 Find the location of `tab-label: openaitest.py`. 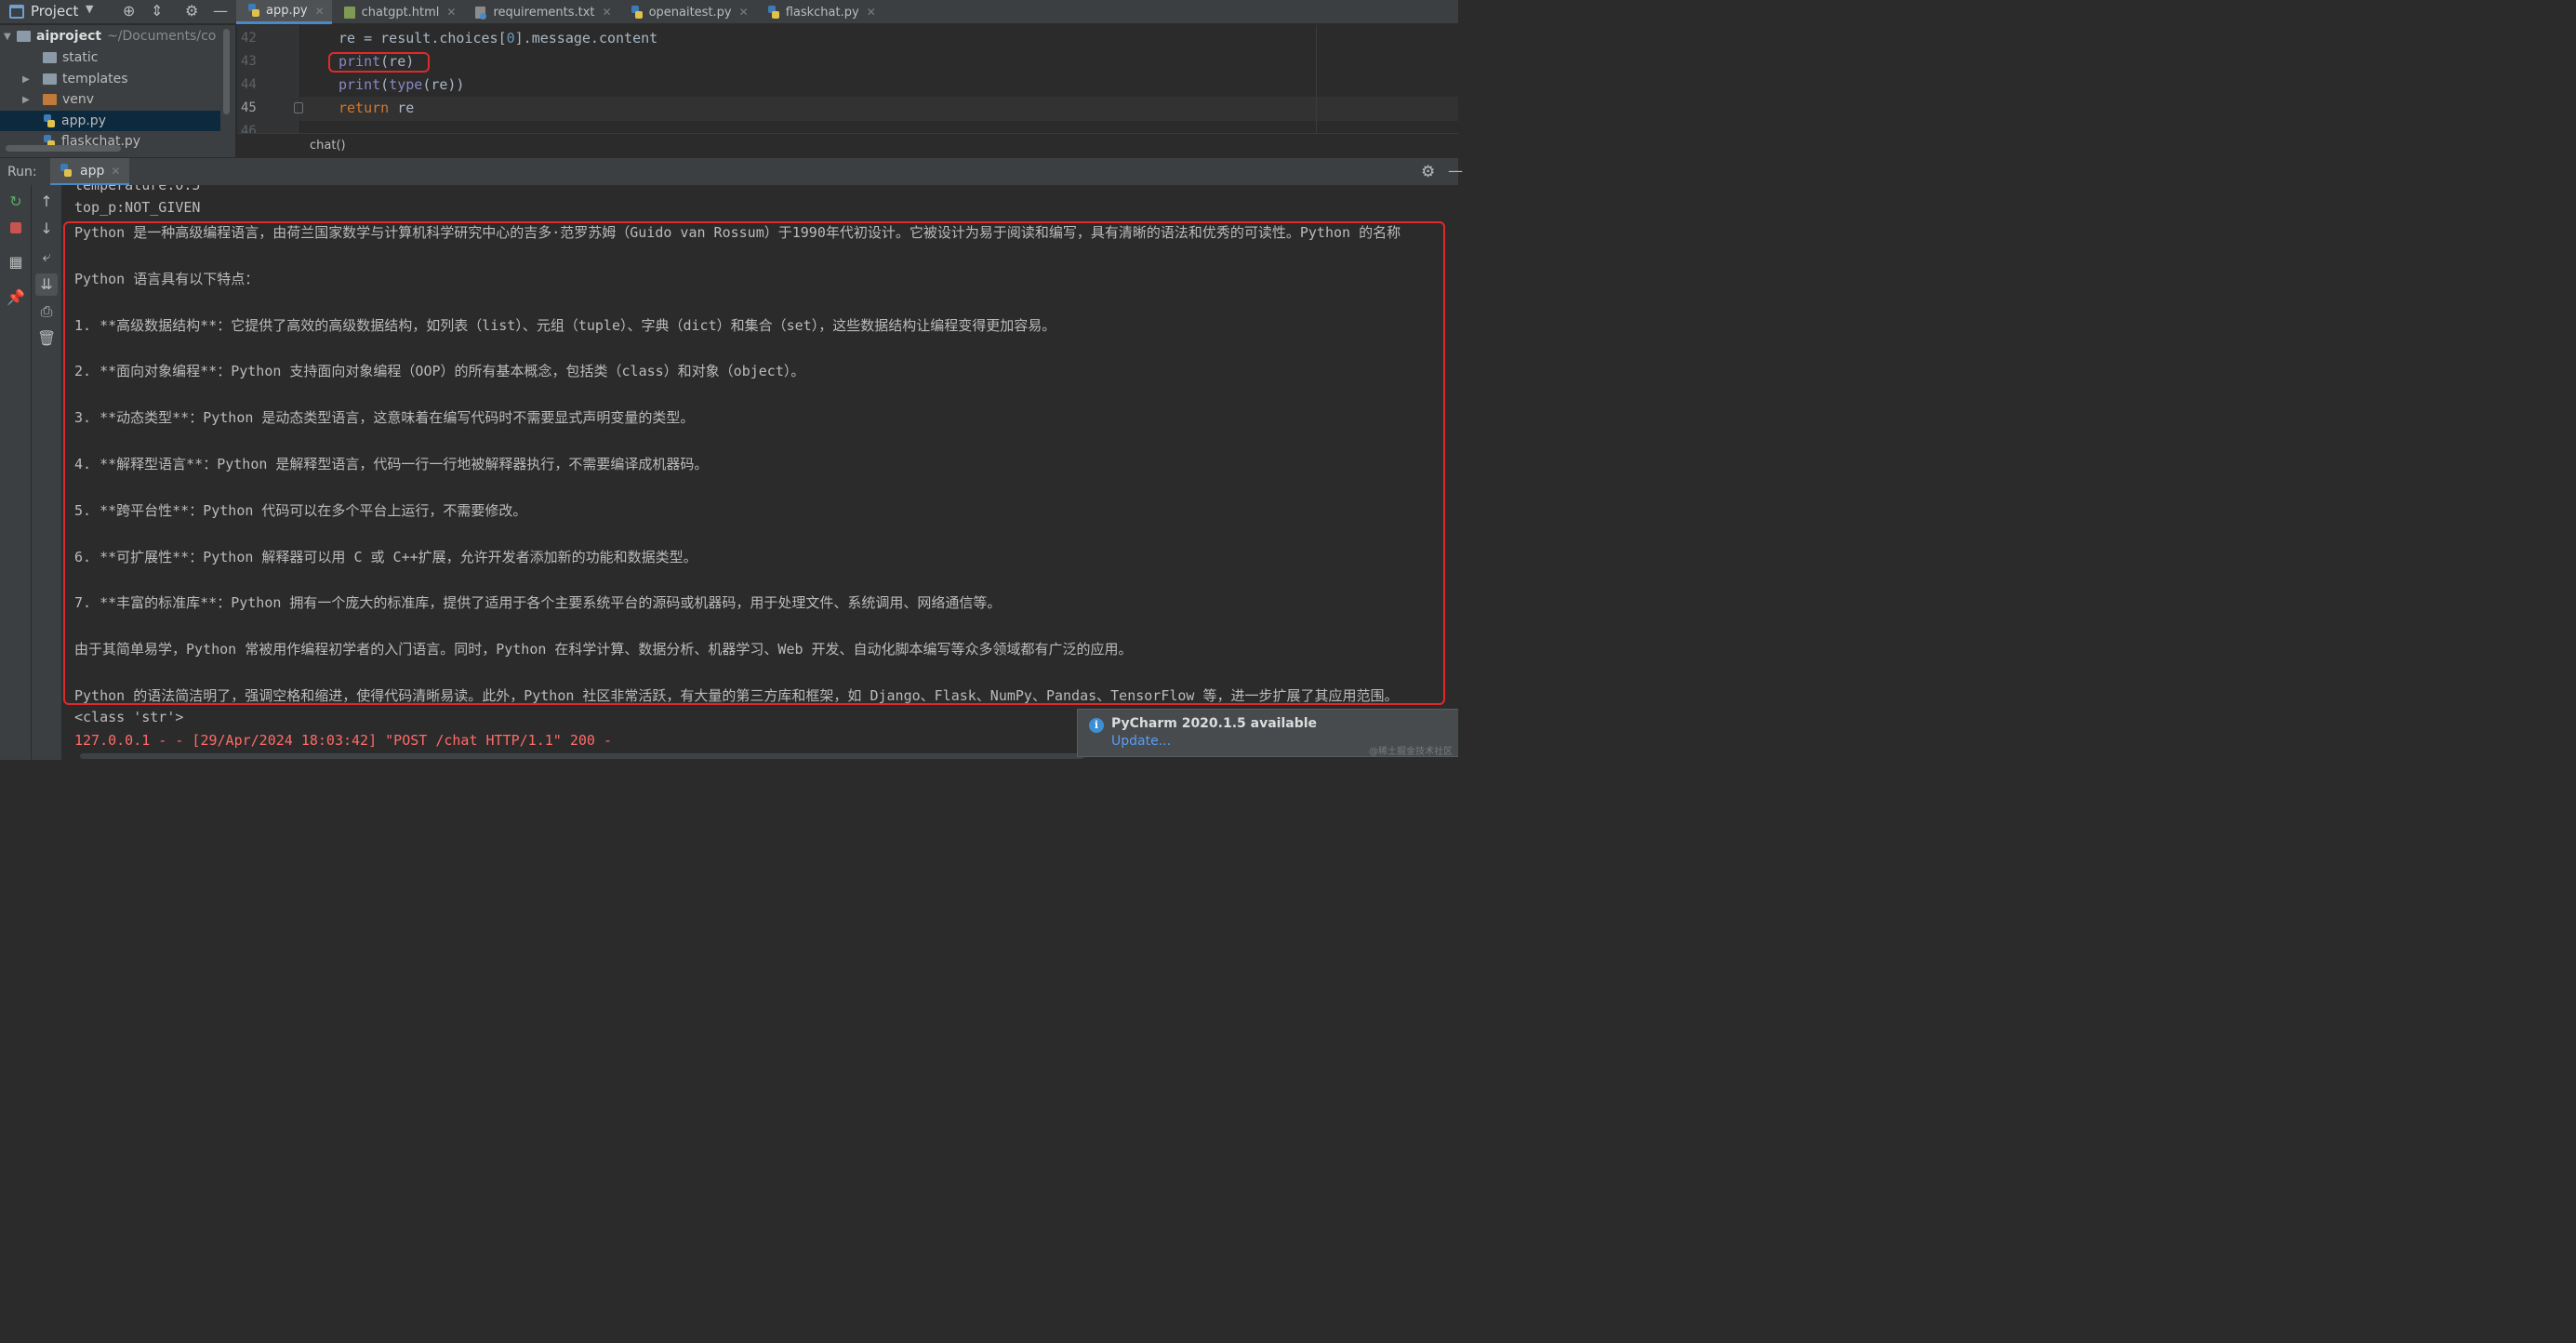

tab-label: openaitest.py is located at coordinates (690, 12).